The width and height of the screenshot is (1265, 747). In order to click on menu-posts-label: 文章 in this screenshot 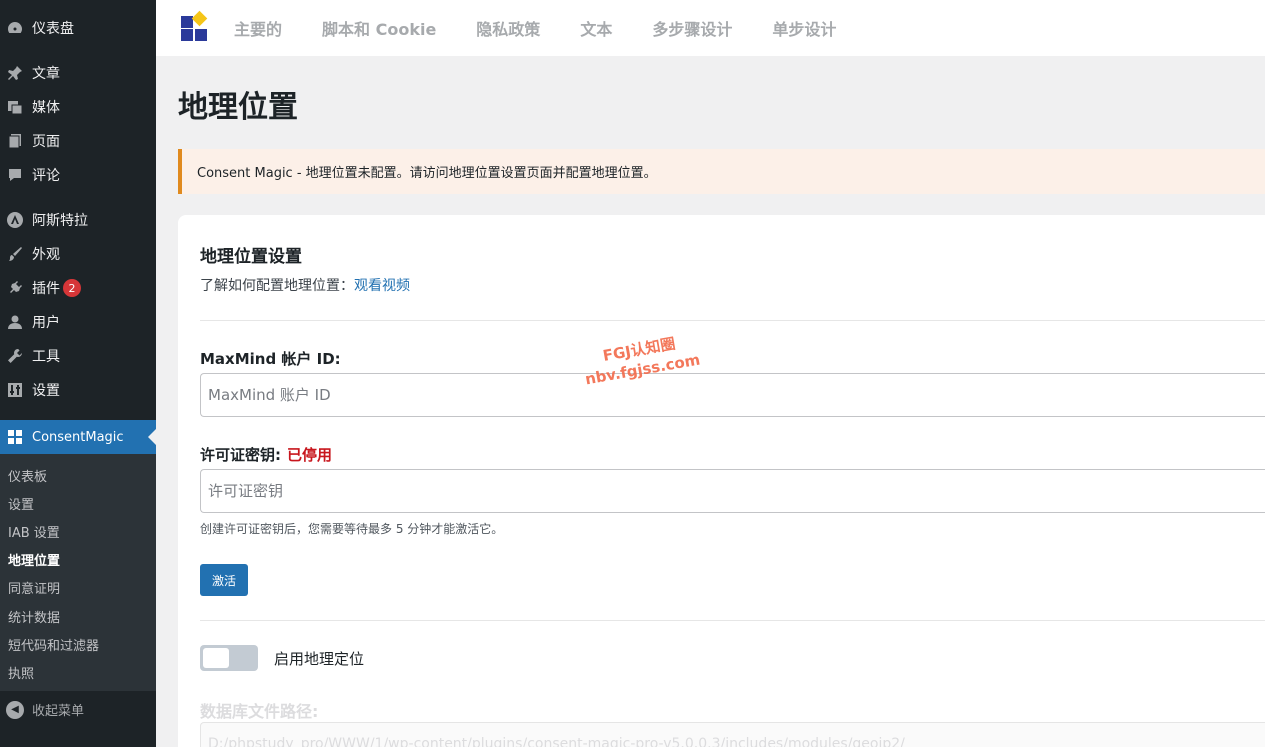, I will do `click(46, 74)`.